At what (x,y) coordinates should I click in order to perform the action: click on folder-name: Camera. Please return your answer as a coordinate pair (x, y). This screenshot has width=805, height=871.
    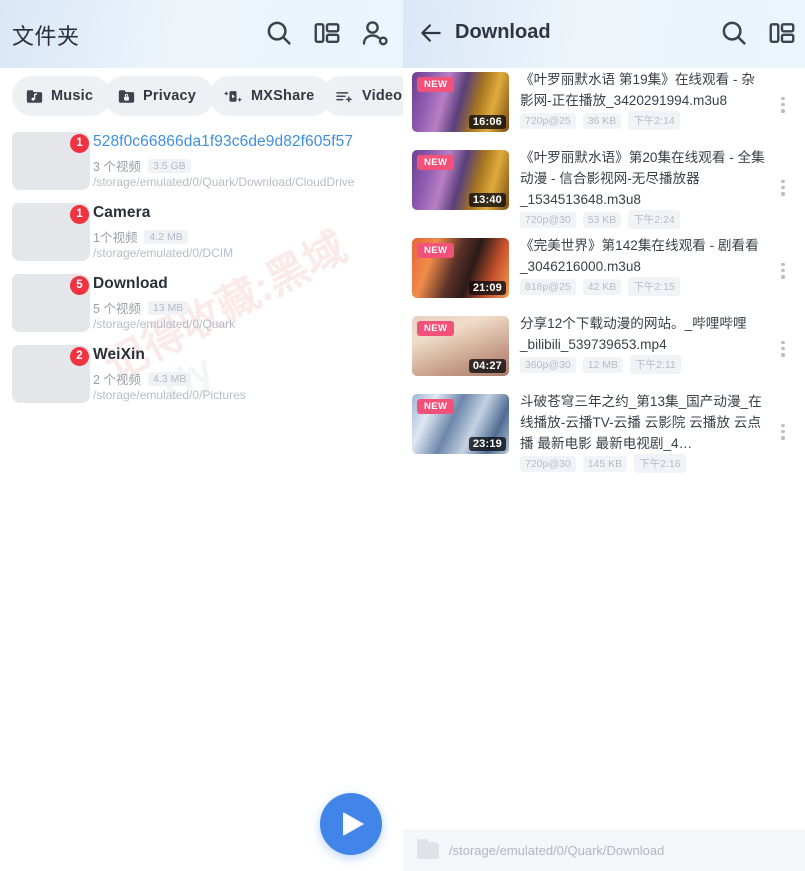
    Looking at the image, I should click on (122, 212).